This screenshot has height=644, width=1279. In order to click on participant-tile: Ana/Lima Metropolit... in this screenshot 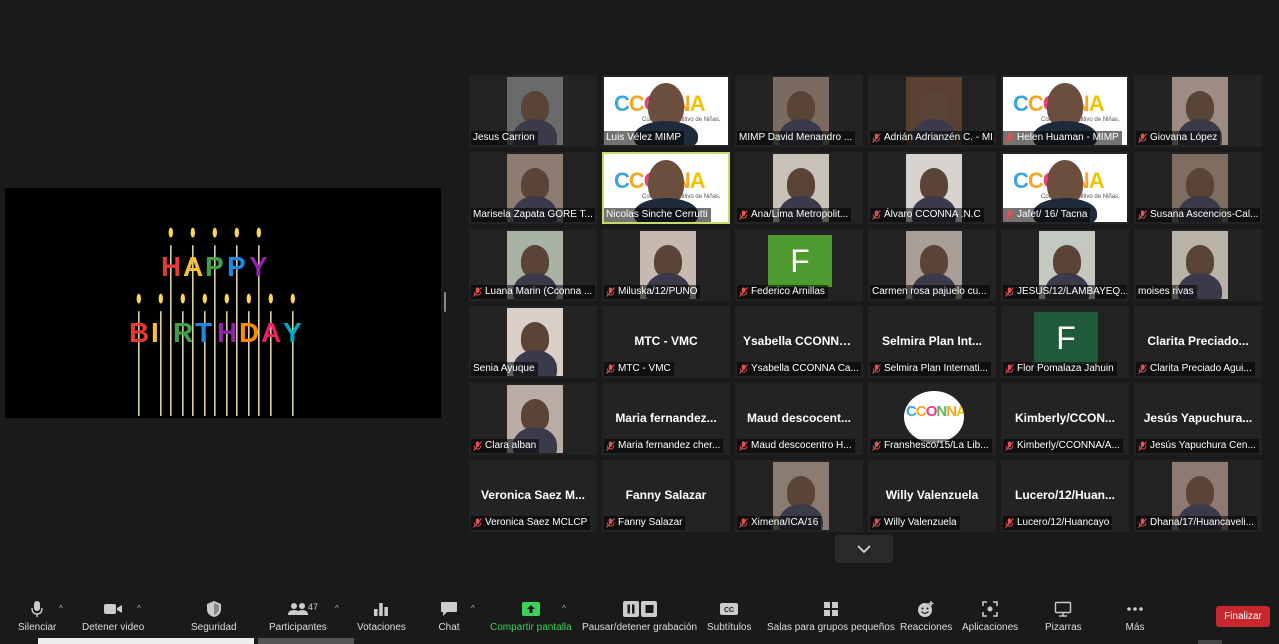, I will do `click(799, 188)`.